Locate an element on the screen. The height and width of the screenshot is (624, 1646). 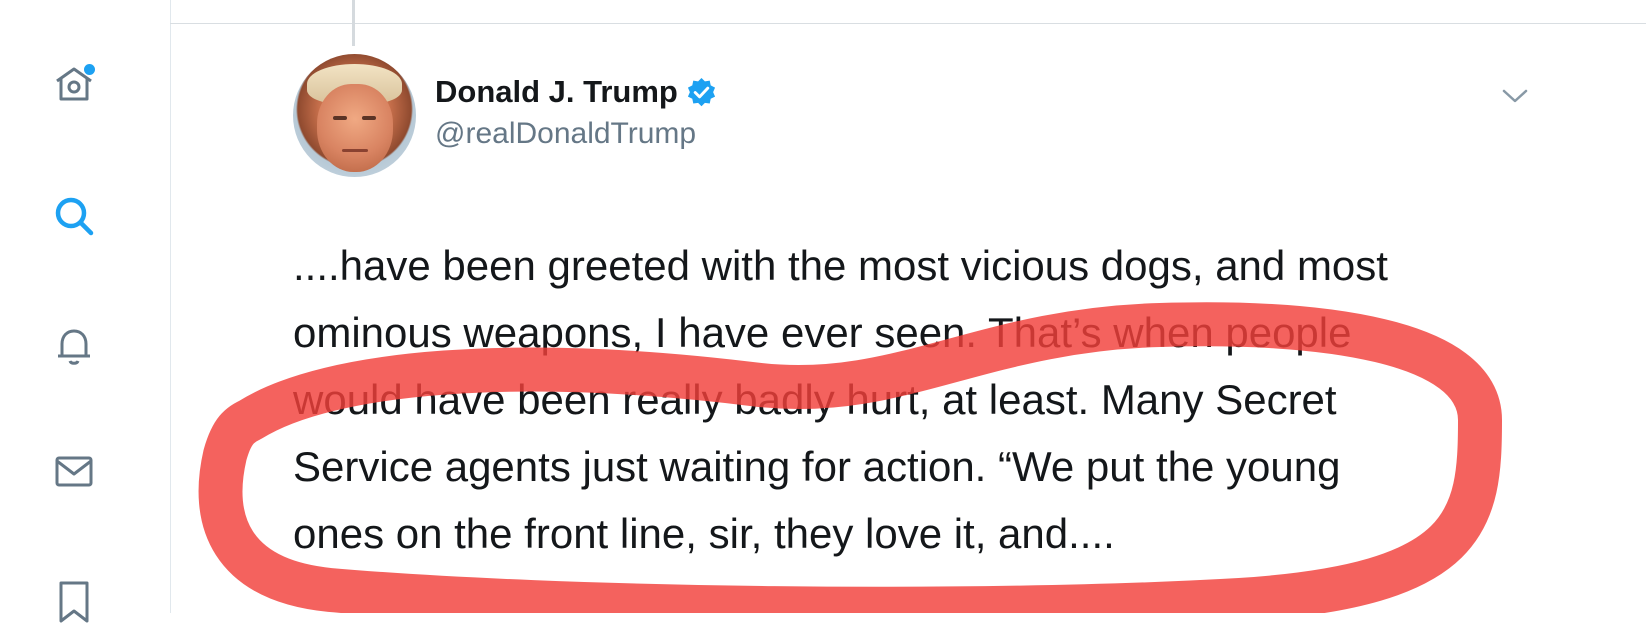
search-icon is located at coordinates (74, 216).